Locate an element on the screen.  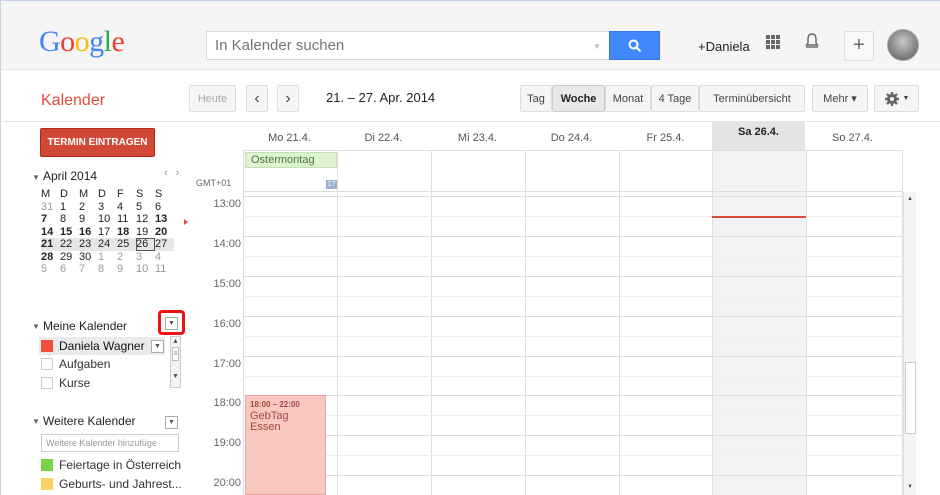
mini-day: 15 is located at coordinates (69, 232).